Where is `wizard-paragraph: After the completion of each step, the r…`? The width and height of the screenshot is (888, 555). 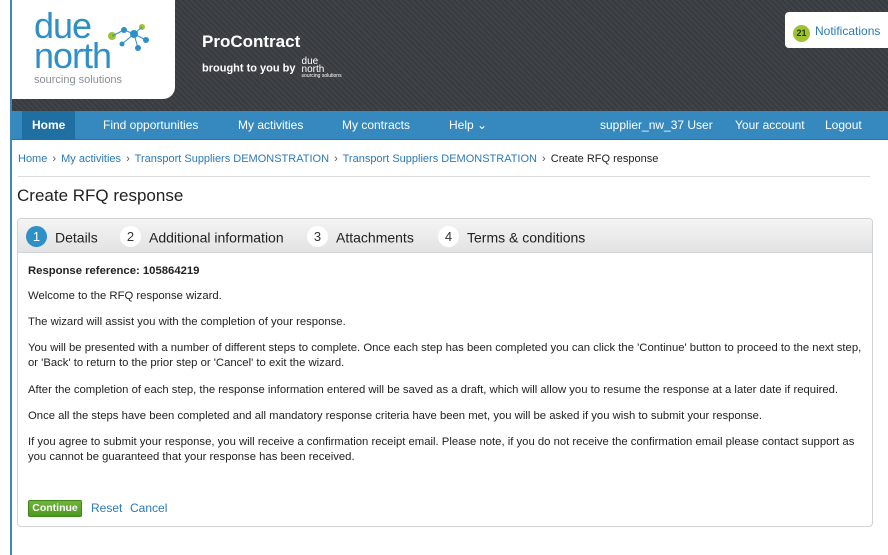 wizard-paragraph: After the completion of each step, the r… is located at coordinates (433, 390).